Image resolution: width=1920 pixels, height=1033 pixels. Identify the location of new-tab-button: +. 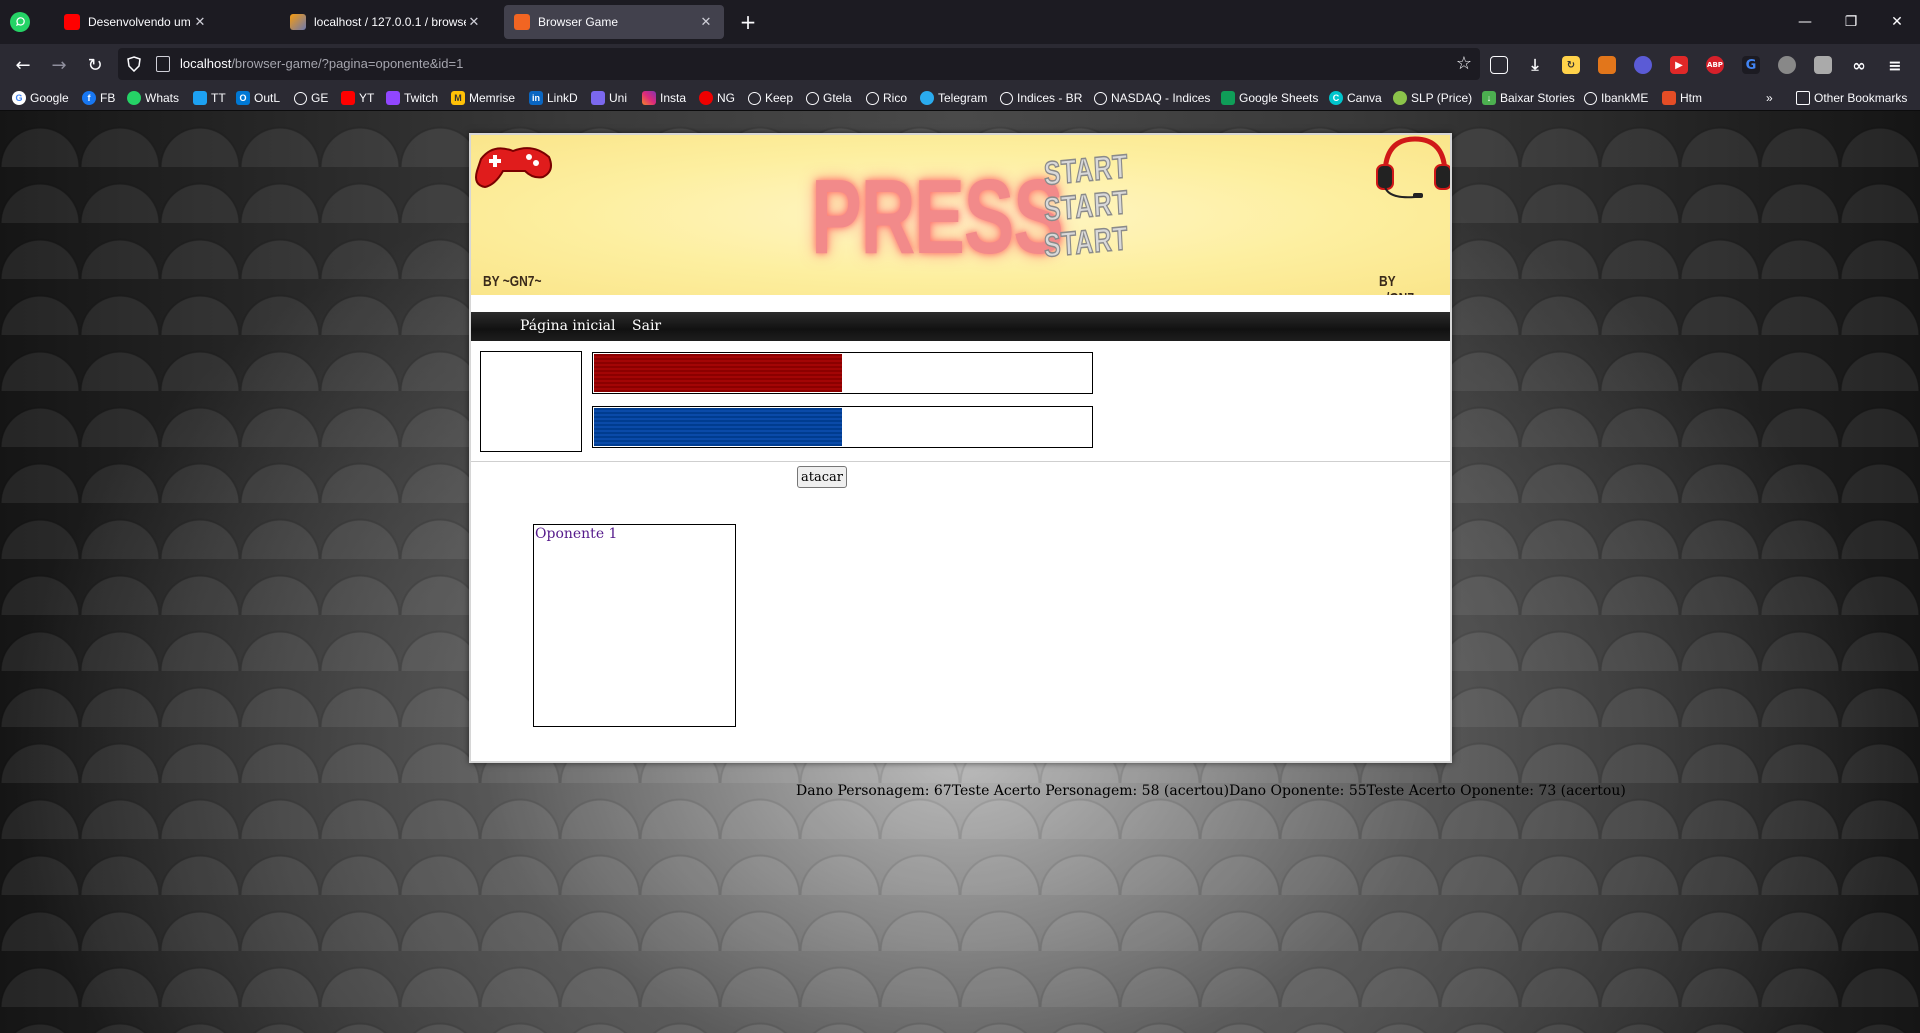
(748, 22).